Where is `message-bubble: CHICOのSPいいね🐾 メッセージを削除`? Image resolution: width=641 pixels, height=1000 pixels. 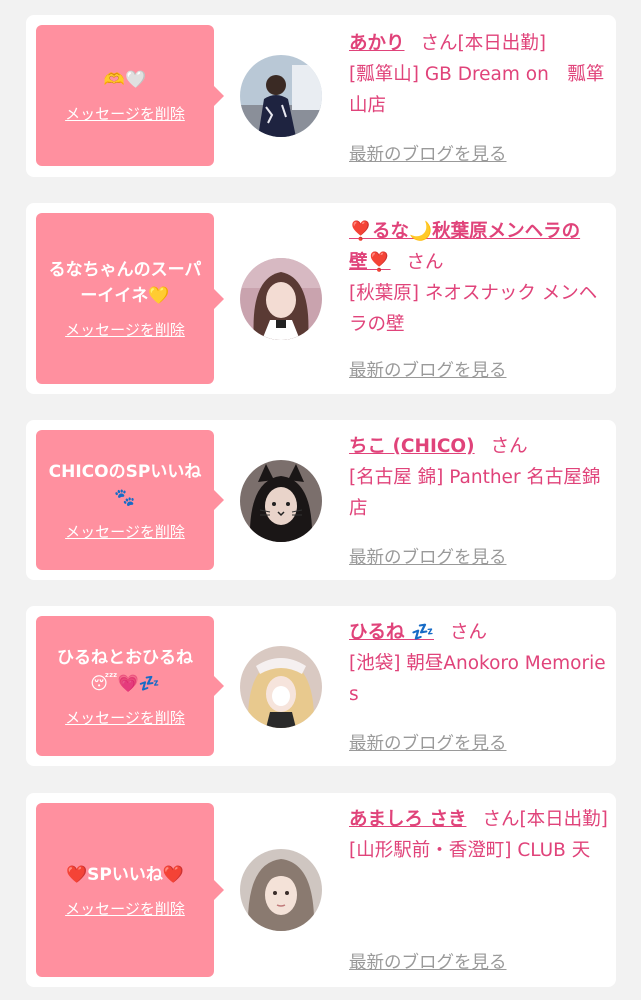 message-bubble: CHICOのSPいいね🐾 メッセージを削除 is located at coordinates (130, 500).